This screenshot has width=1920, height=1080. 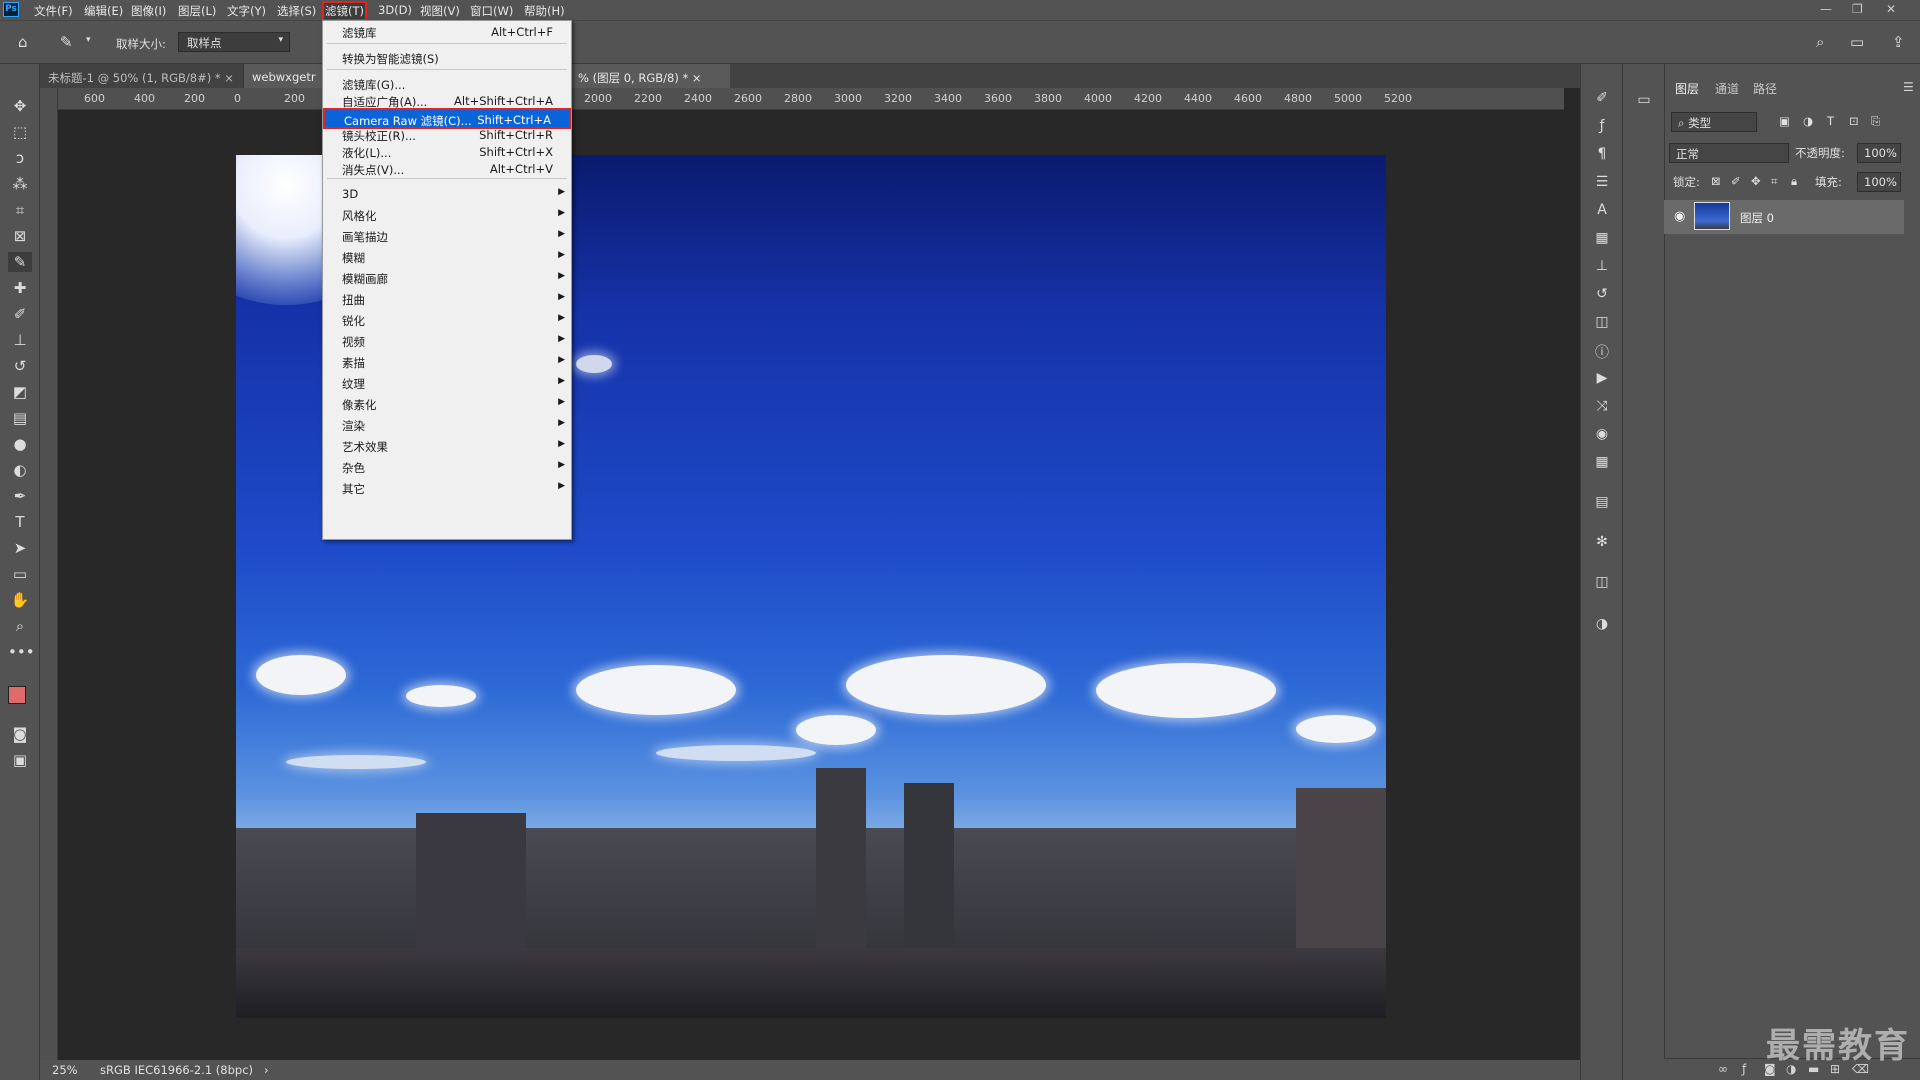 I want to click on settings-icon: ✻, so click(x=1602, y=544).